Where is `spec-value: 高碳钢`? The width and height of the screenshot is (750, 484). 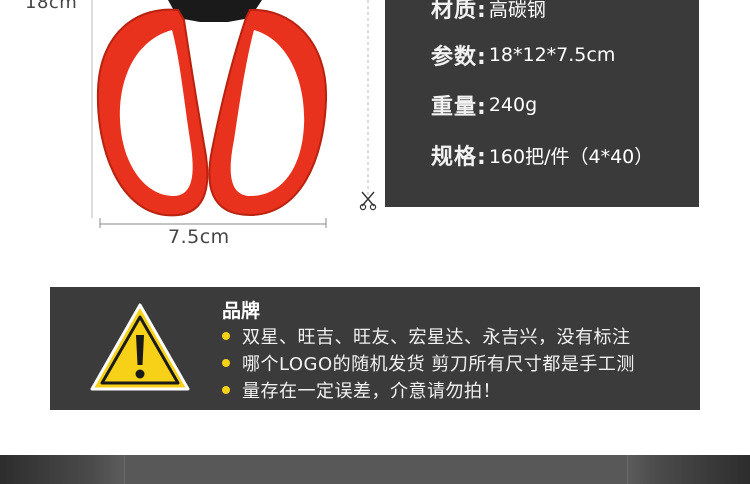
spec-value: 高碳钢 is located at coordinates (517, 10).